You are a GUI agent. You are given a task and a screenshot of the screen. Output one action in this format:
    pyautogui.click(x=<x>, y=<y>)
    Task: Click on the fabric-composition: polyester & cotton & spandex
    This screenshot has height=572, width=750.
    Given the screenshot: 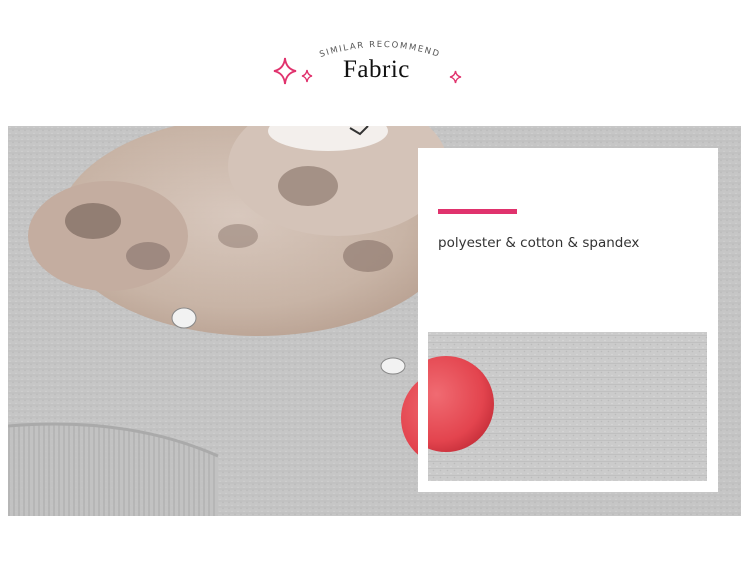 What is the action you would take?
    pyautogui.click(x=539, y=243)
    